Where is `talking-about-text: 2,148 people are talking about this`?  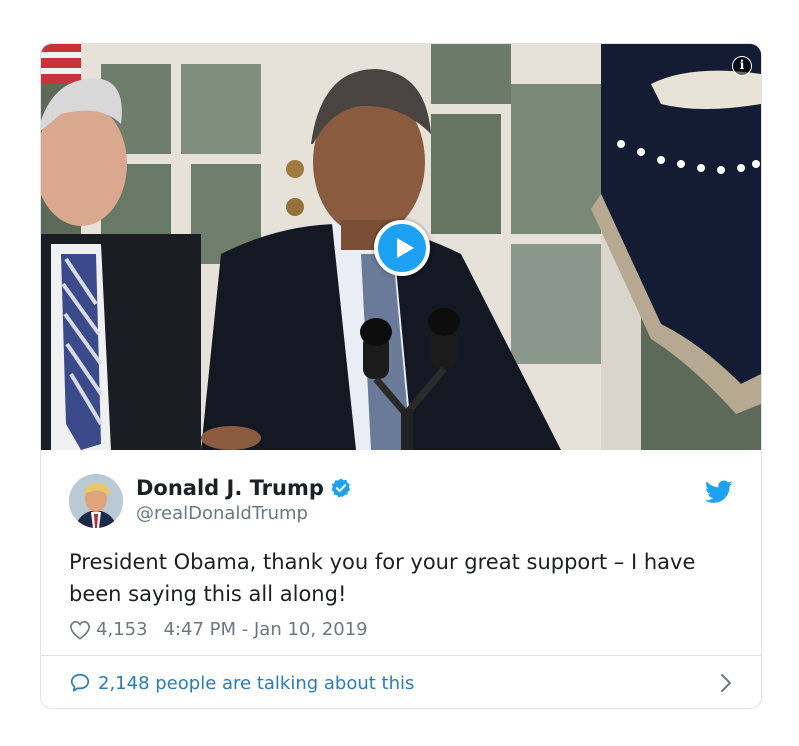 talking-about-text: 2,148 people are talking about this is located at coordinates (408, 683).